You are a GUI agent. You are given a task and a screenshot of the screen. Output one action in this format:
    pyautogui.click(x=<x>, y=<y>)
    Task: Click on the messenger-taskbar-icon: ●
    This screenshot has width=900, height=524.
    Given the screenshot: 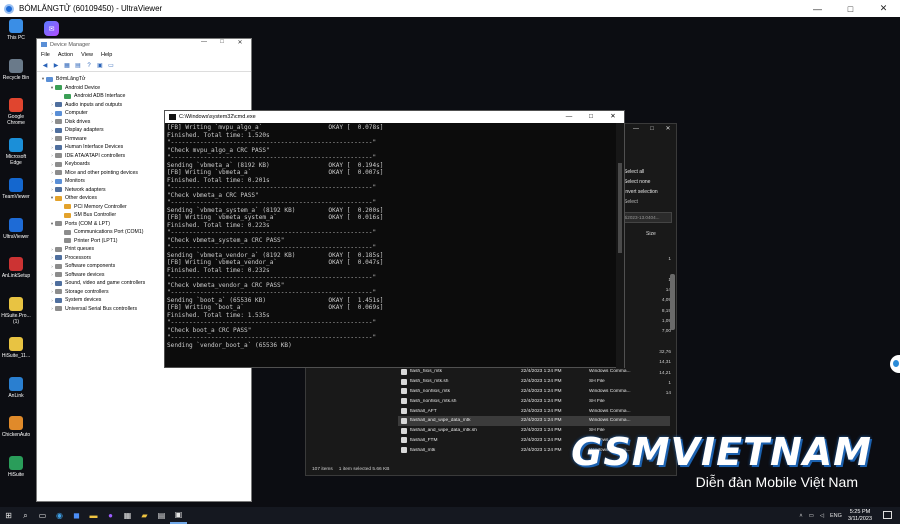 What is the action you would take?
    pyautogui.click(x=110, y=515)
    